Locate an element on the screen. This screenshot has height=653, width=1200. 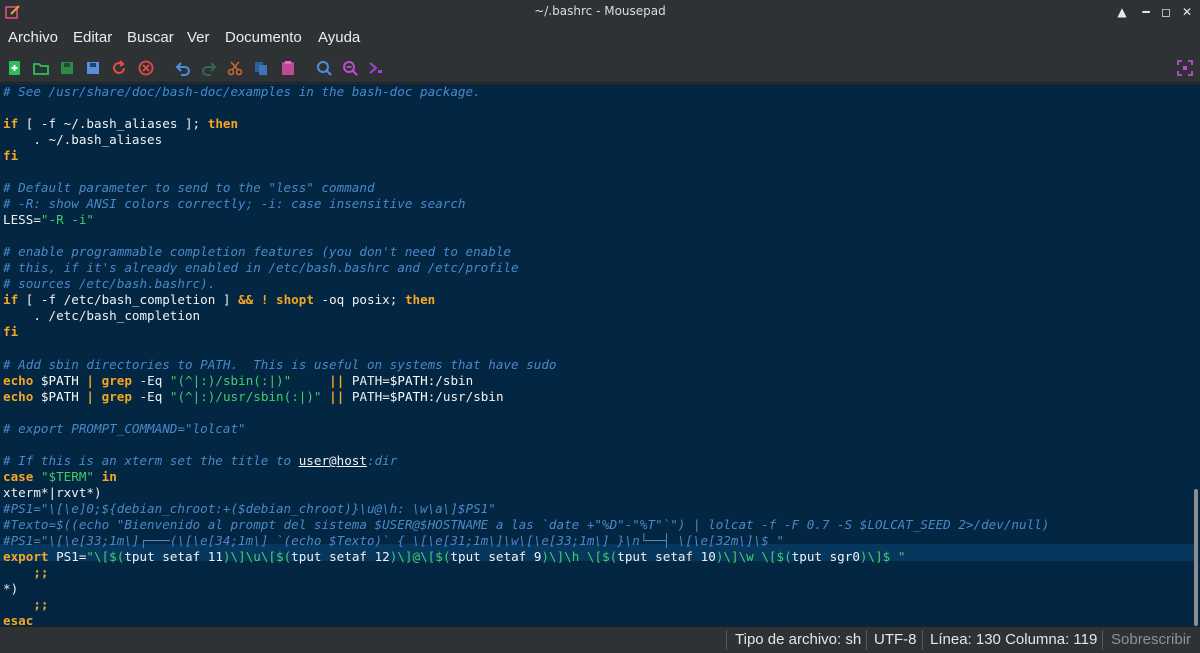
menu-archivo: Archivo is located at coordinates (33, 37).